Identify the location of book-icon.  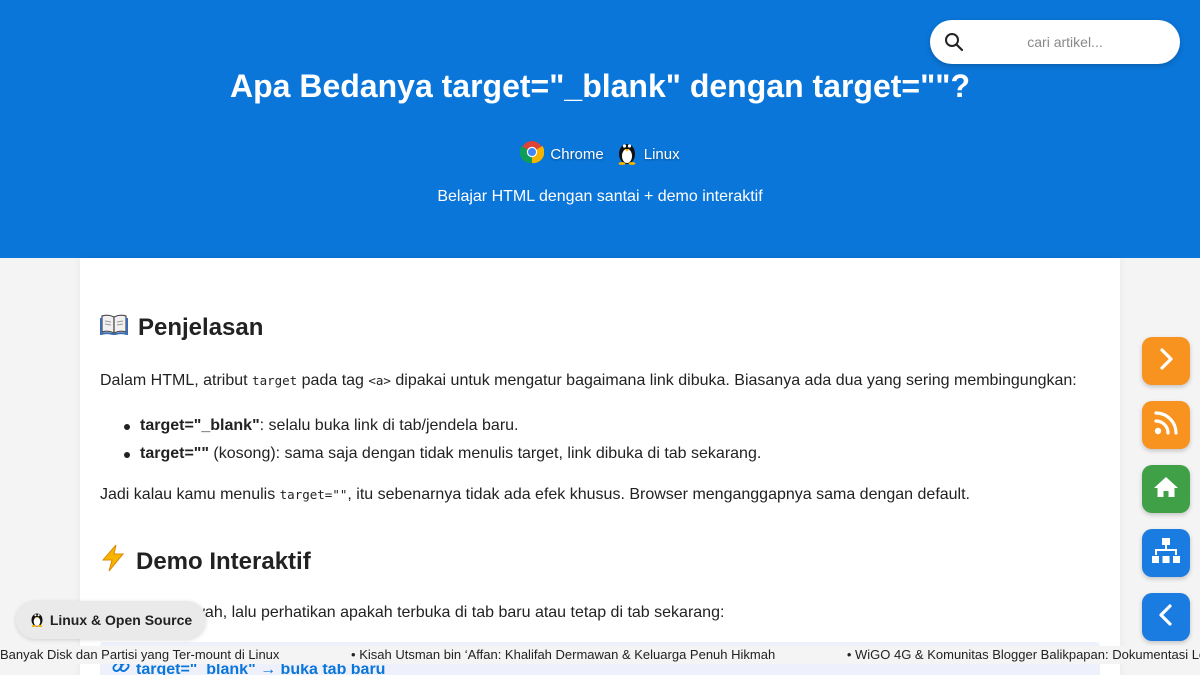
(114, 327).